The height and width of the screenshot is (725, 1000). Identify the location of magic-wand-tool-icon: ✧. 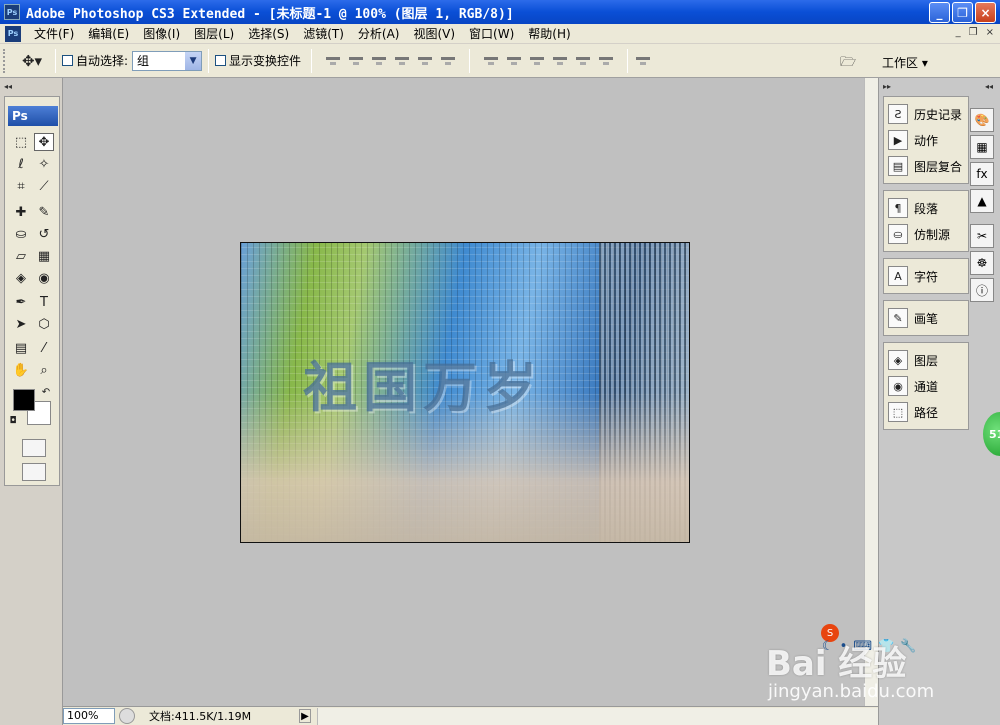
(44, 164).